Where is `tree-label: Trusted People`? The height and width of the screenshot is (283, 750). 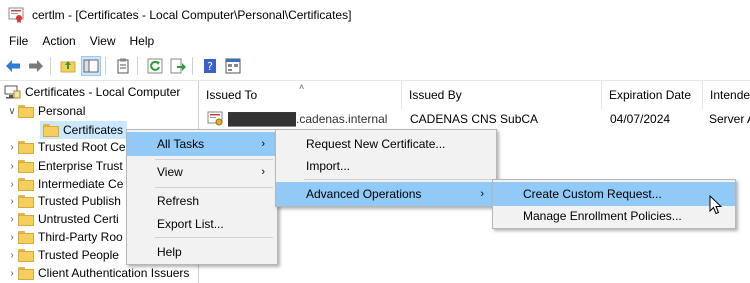
tree-label: Trusted People is located at coordinates (78, 255).